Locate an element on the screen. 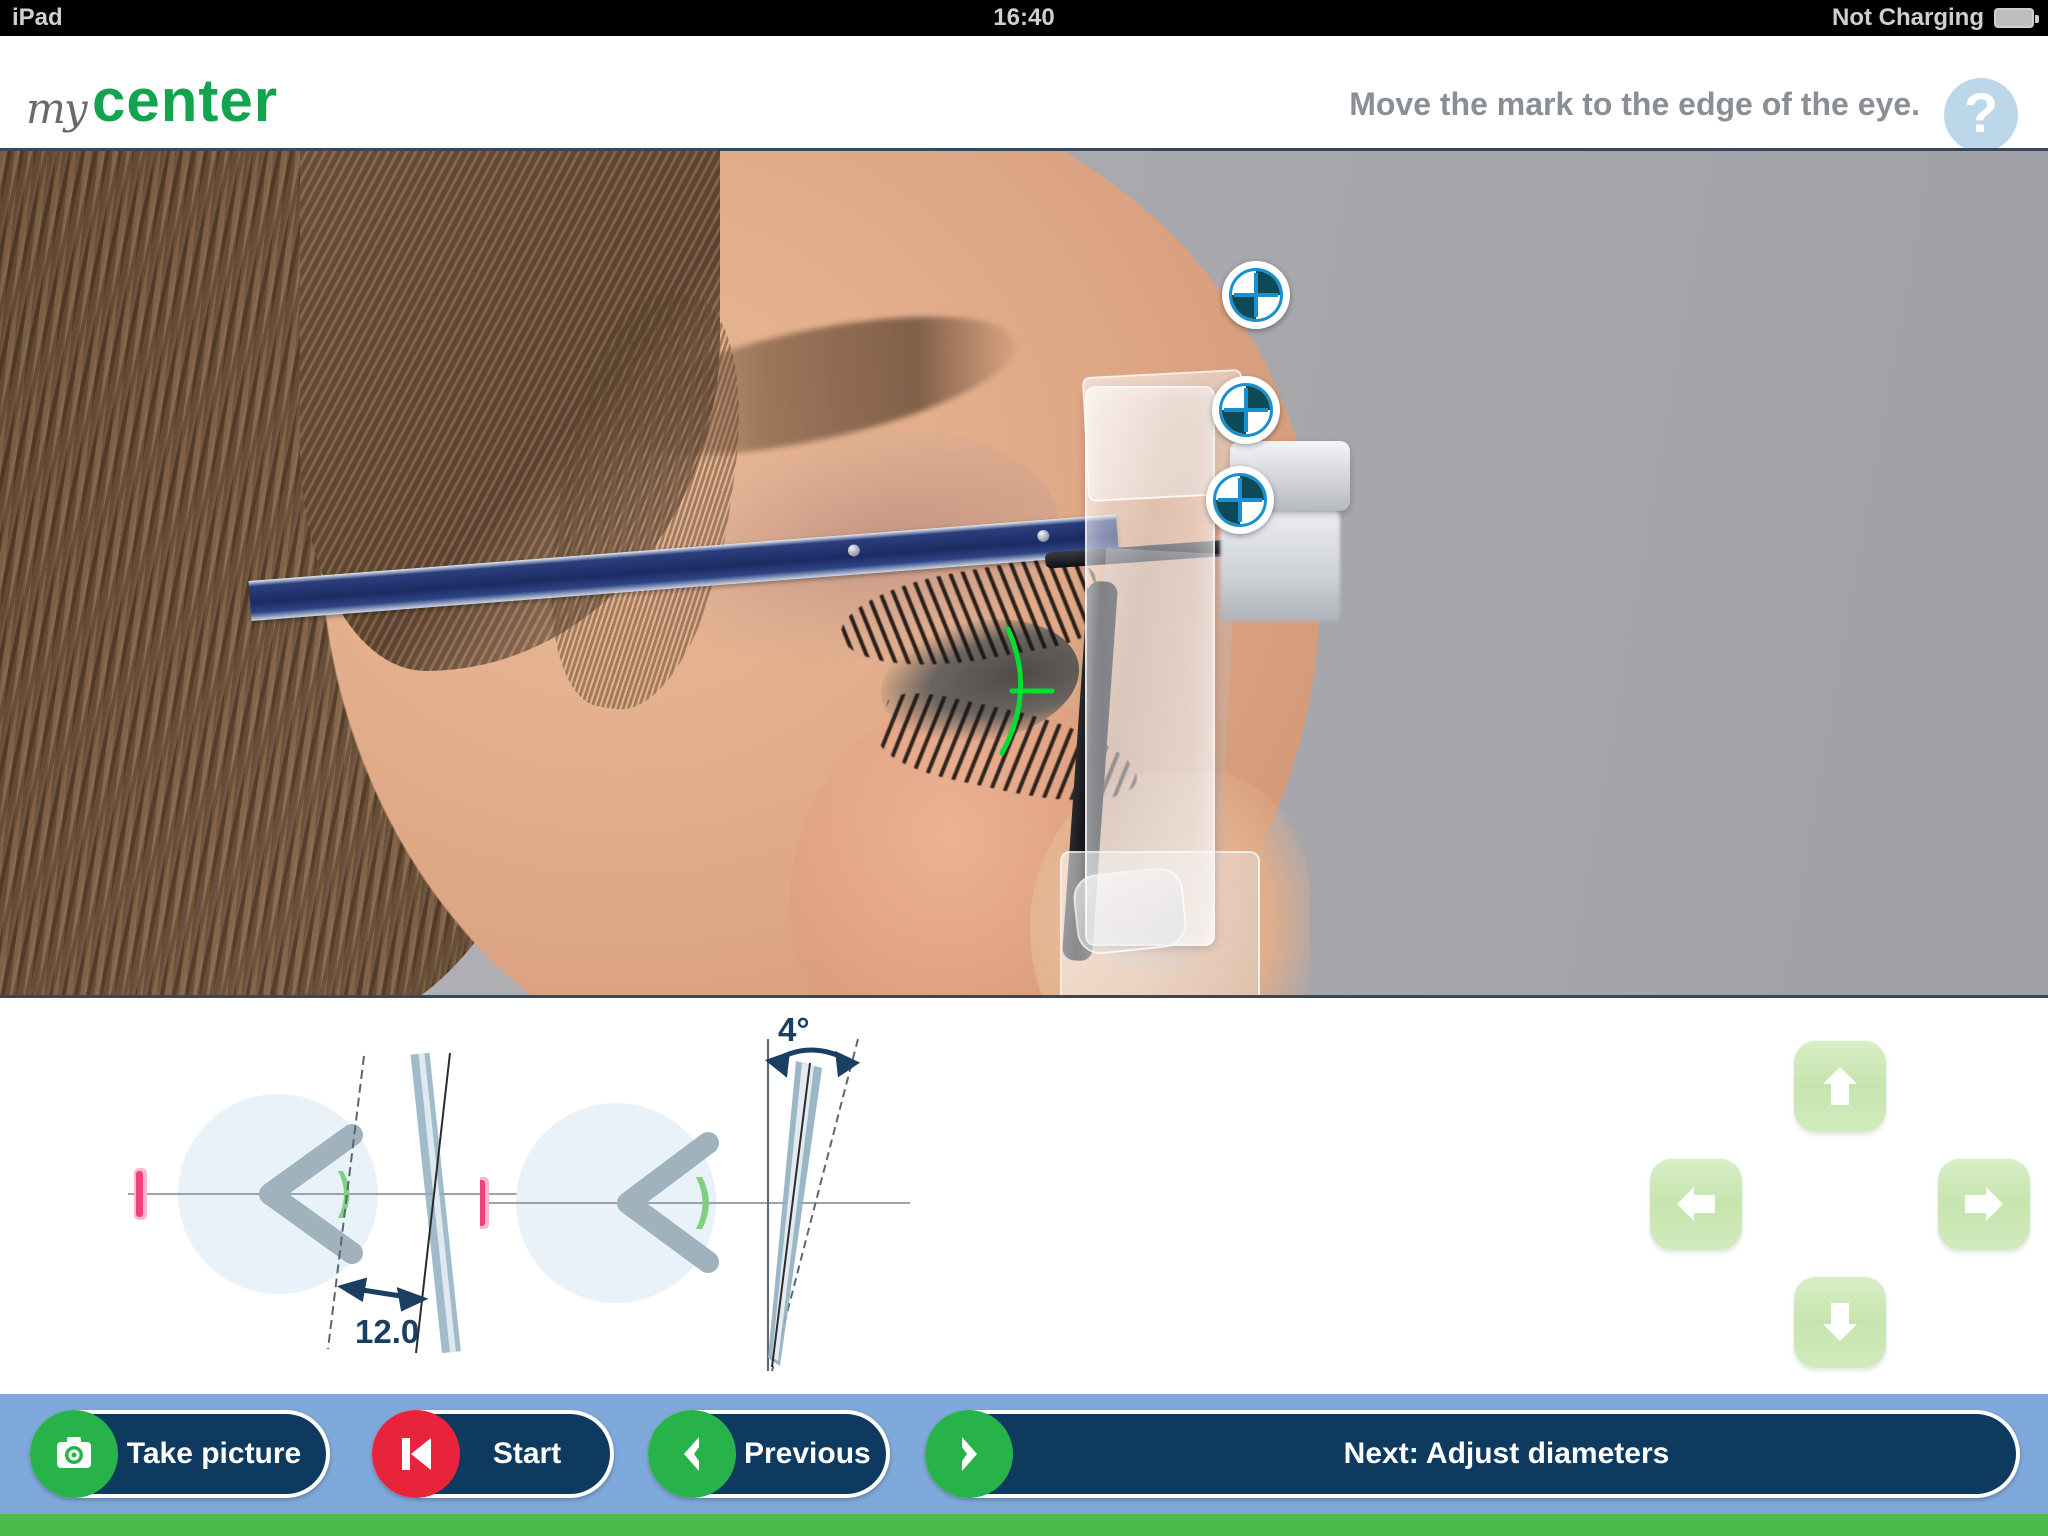  instruction-text: Move the mark to the edge of the eye. is located at coordinates (1634, 104).